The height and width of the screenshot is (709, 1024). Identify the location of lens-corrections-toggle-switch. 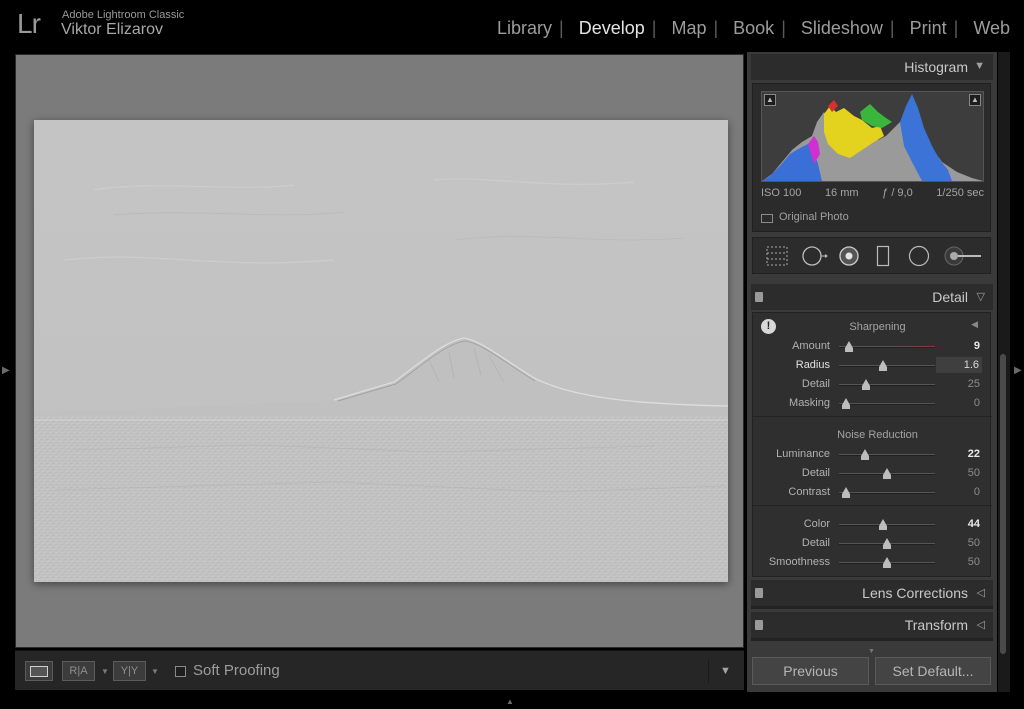
(759, 593).